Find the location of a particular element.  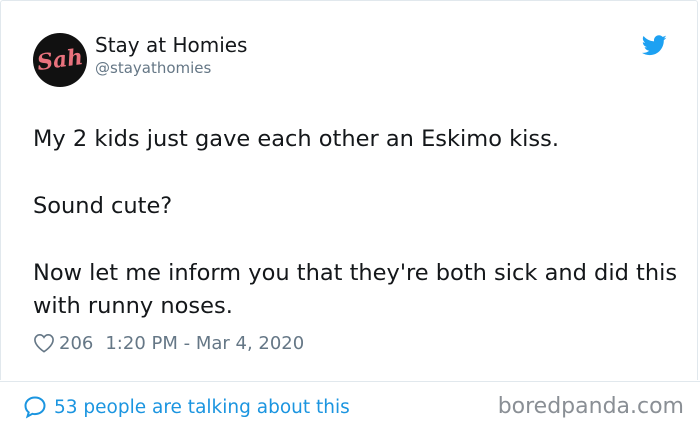

conversation-label: 53 people are talking about this is located at coordinates (202, 407).